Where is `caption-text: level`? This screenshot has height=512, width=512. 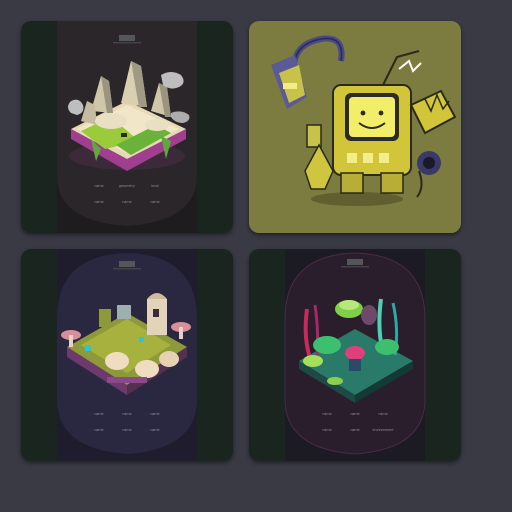 caption-text: level is located at coordinates (155, 186).